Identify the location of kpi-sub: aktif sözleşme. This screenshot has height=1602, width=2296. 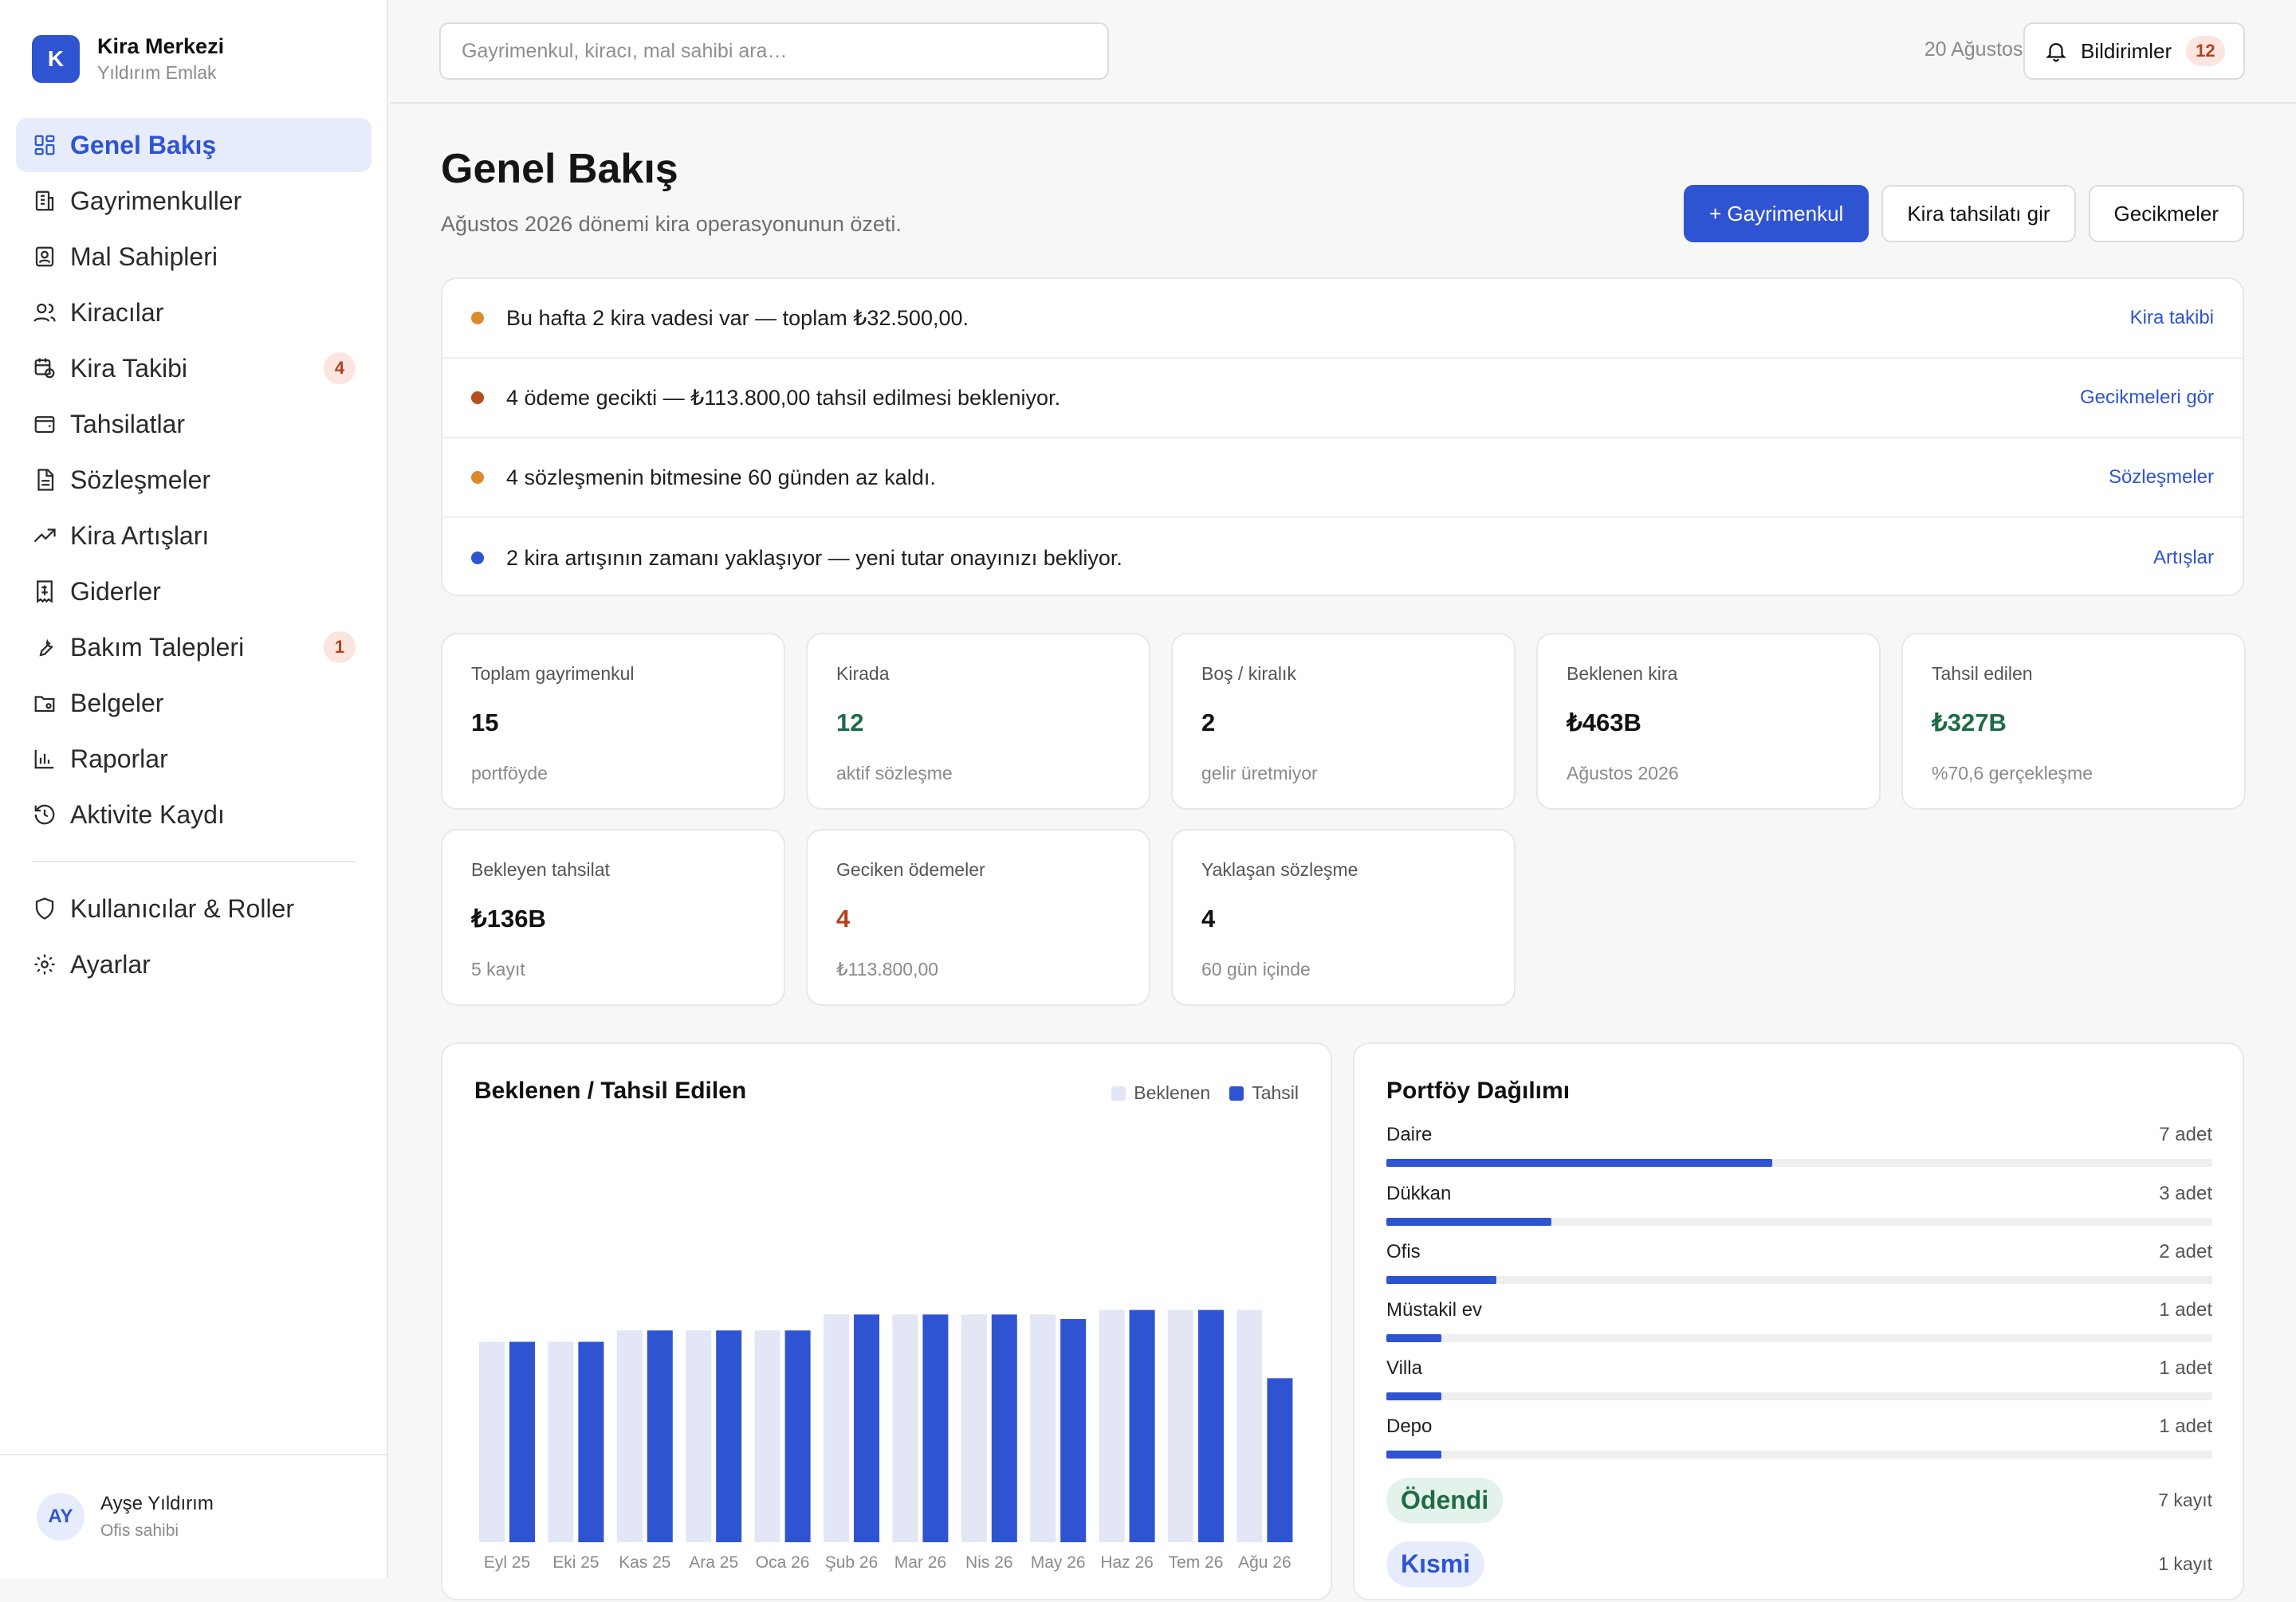
(894, 773).